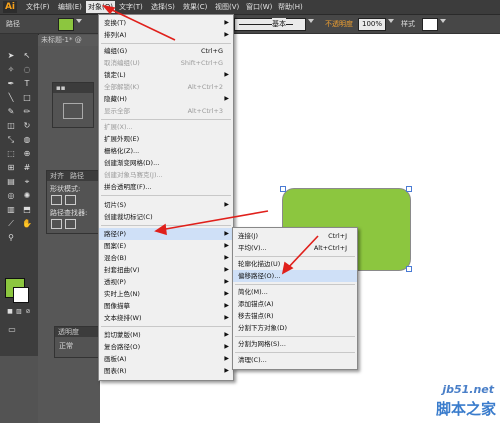 The width and height of the screenshot is (500, 423). What do you see at coordinates (141, 24) in the screenshot?
I see `arrow-to-object-menu` at bounding box center [141, 24].